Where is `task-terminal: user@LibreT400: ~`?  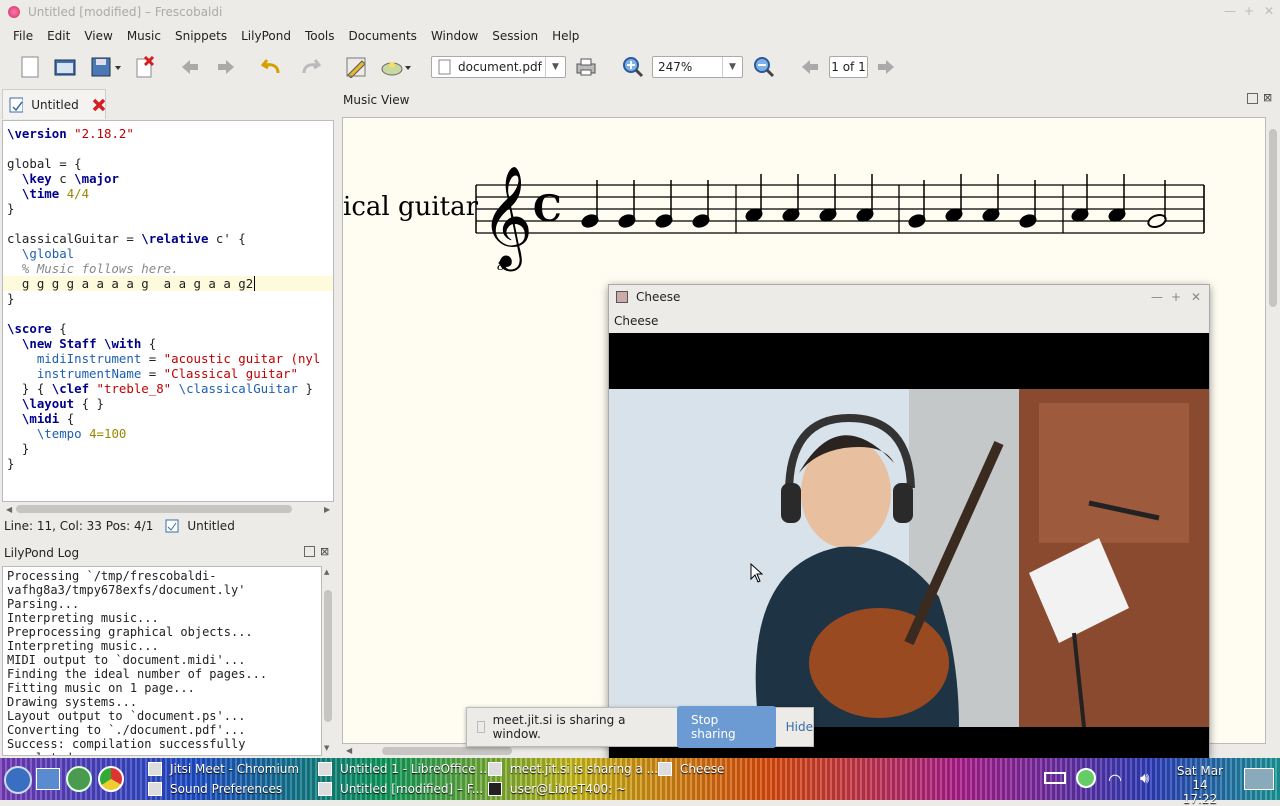
task-terminal: user@LibreT400: ~ is located at coordinates (557, 789).